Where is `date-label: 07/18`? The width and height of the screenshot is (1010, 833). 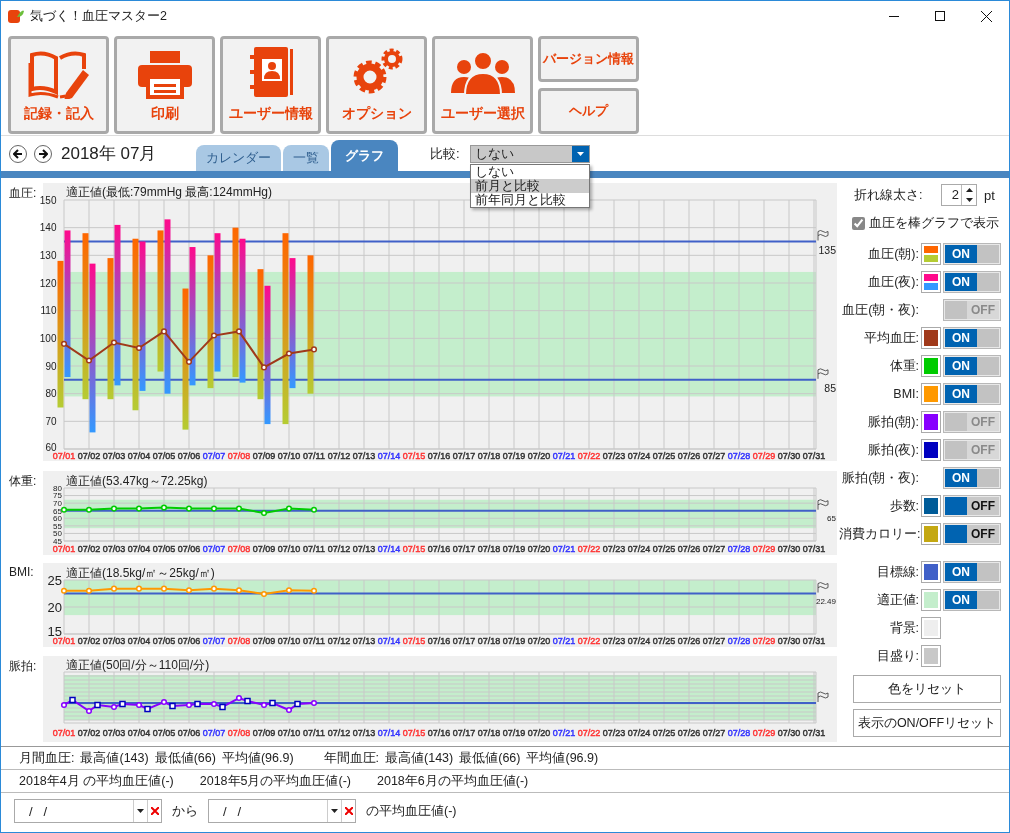
date-label: 07/18 is located at coordinates (489, 549).